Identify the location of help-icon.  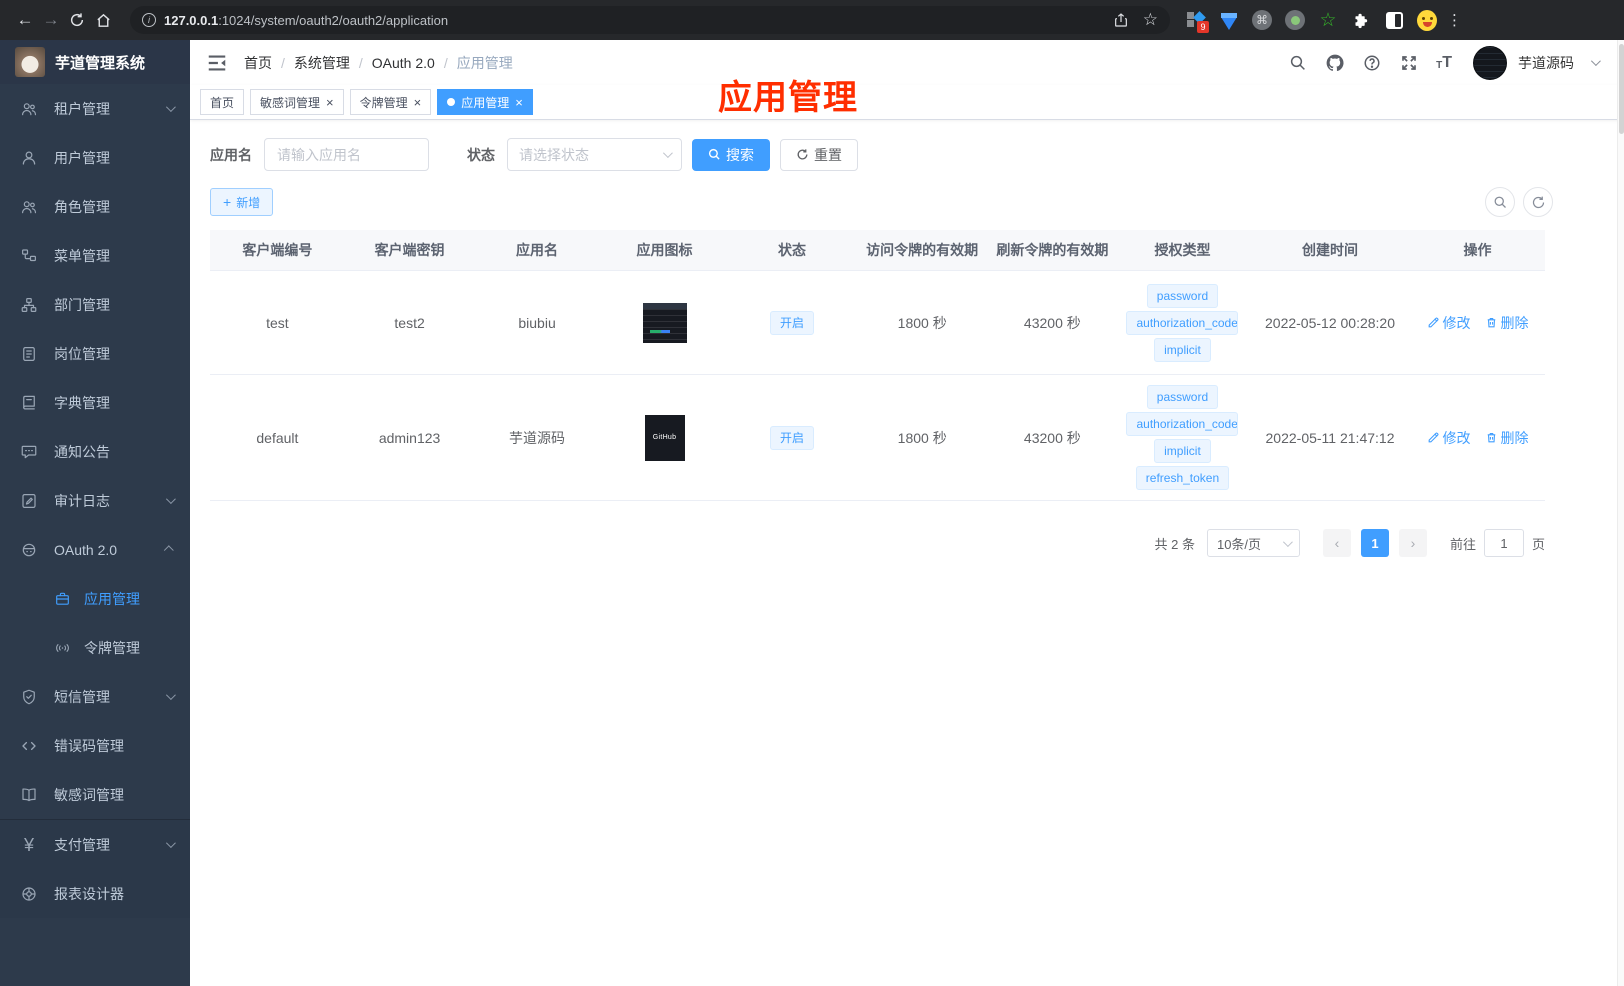
(1372, 63).